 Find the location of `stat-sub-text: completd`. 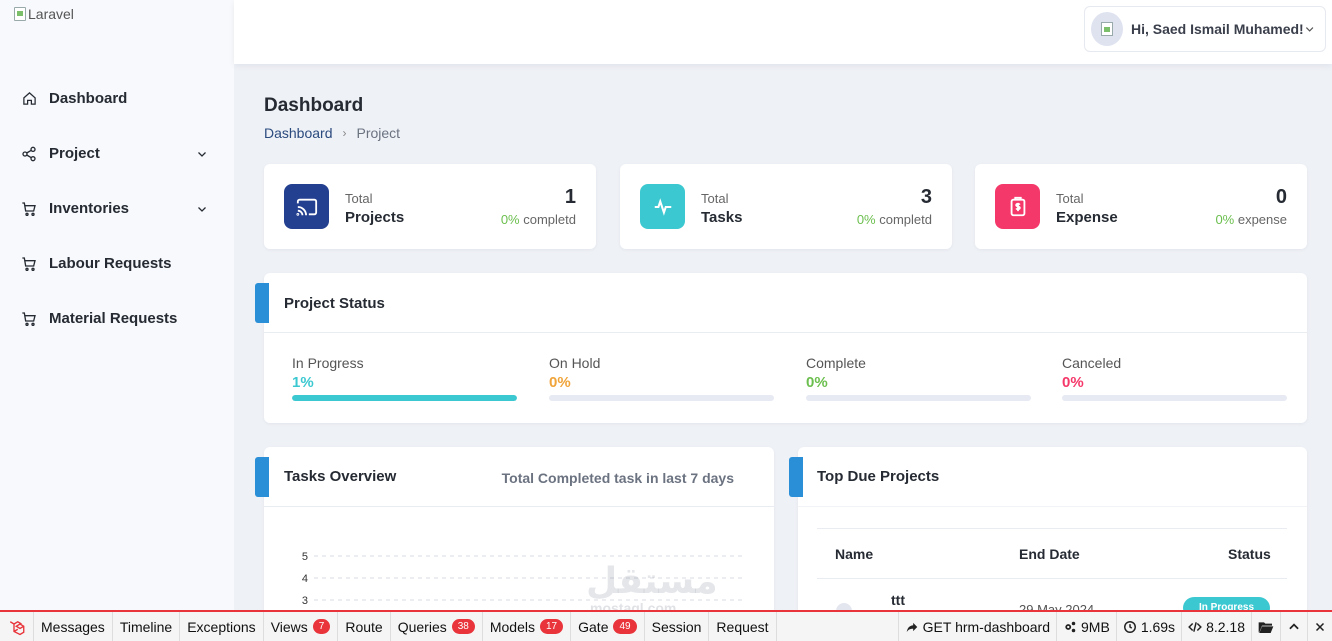

stat-sub-text: completd is located at coordinates (903, 219).